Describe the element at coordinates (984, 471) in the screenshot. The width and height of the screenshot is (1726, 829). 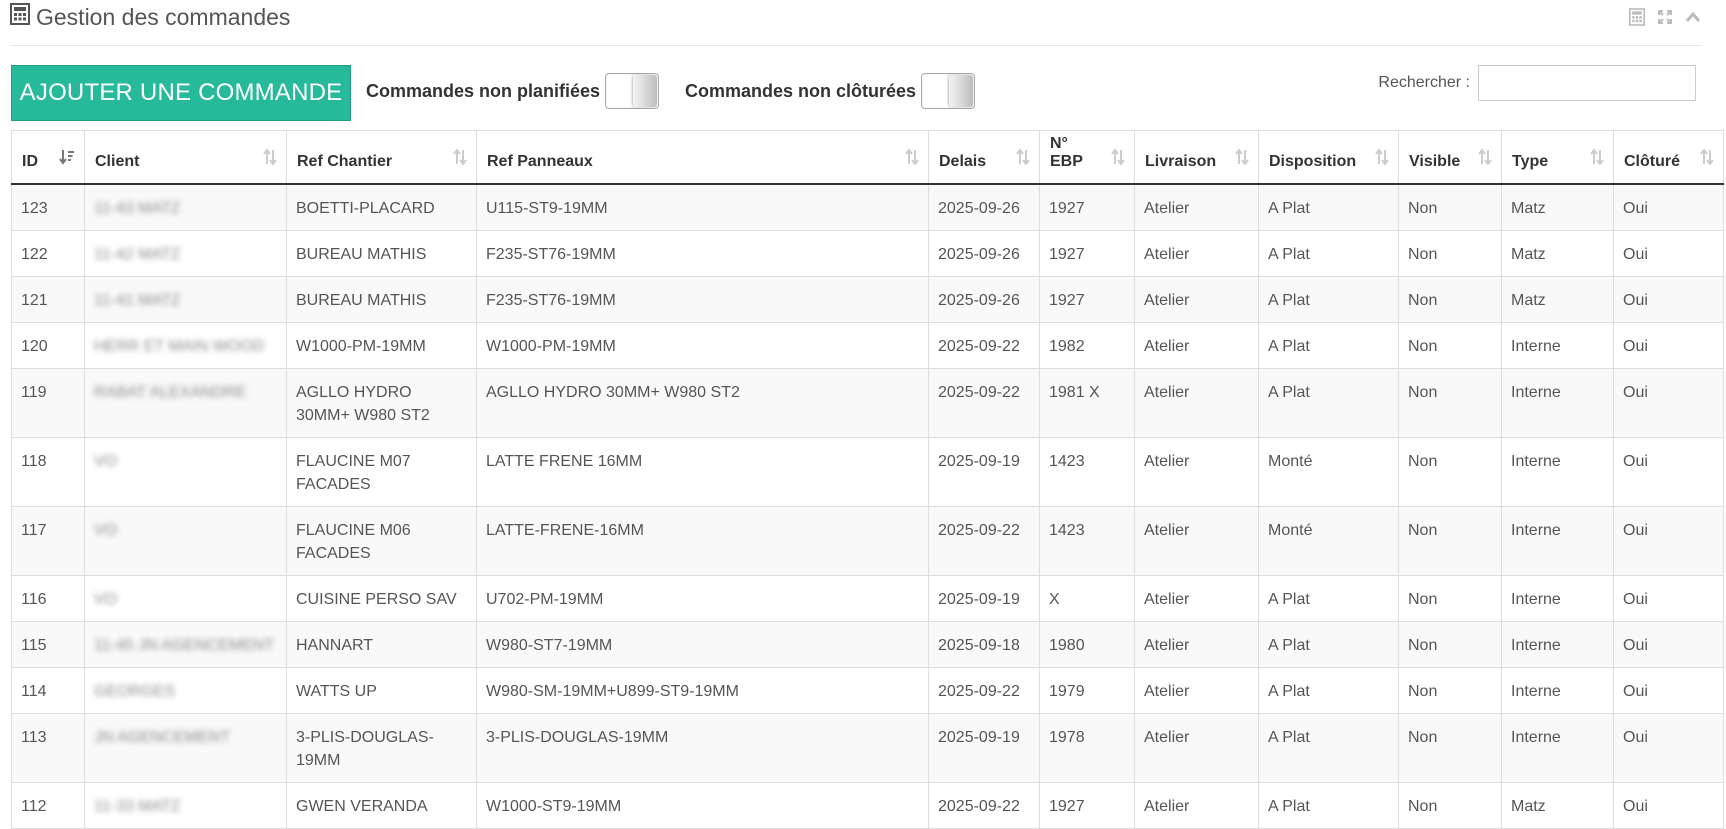
I see `cell-delais: 2025-09-19` at that location.